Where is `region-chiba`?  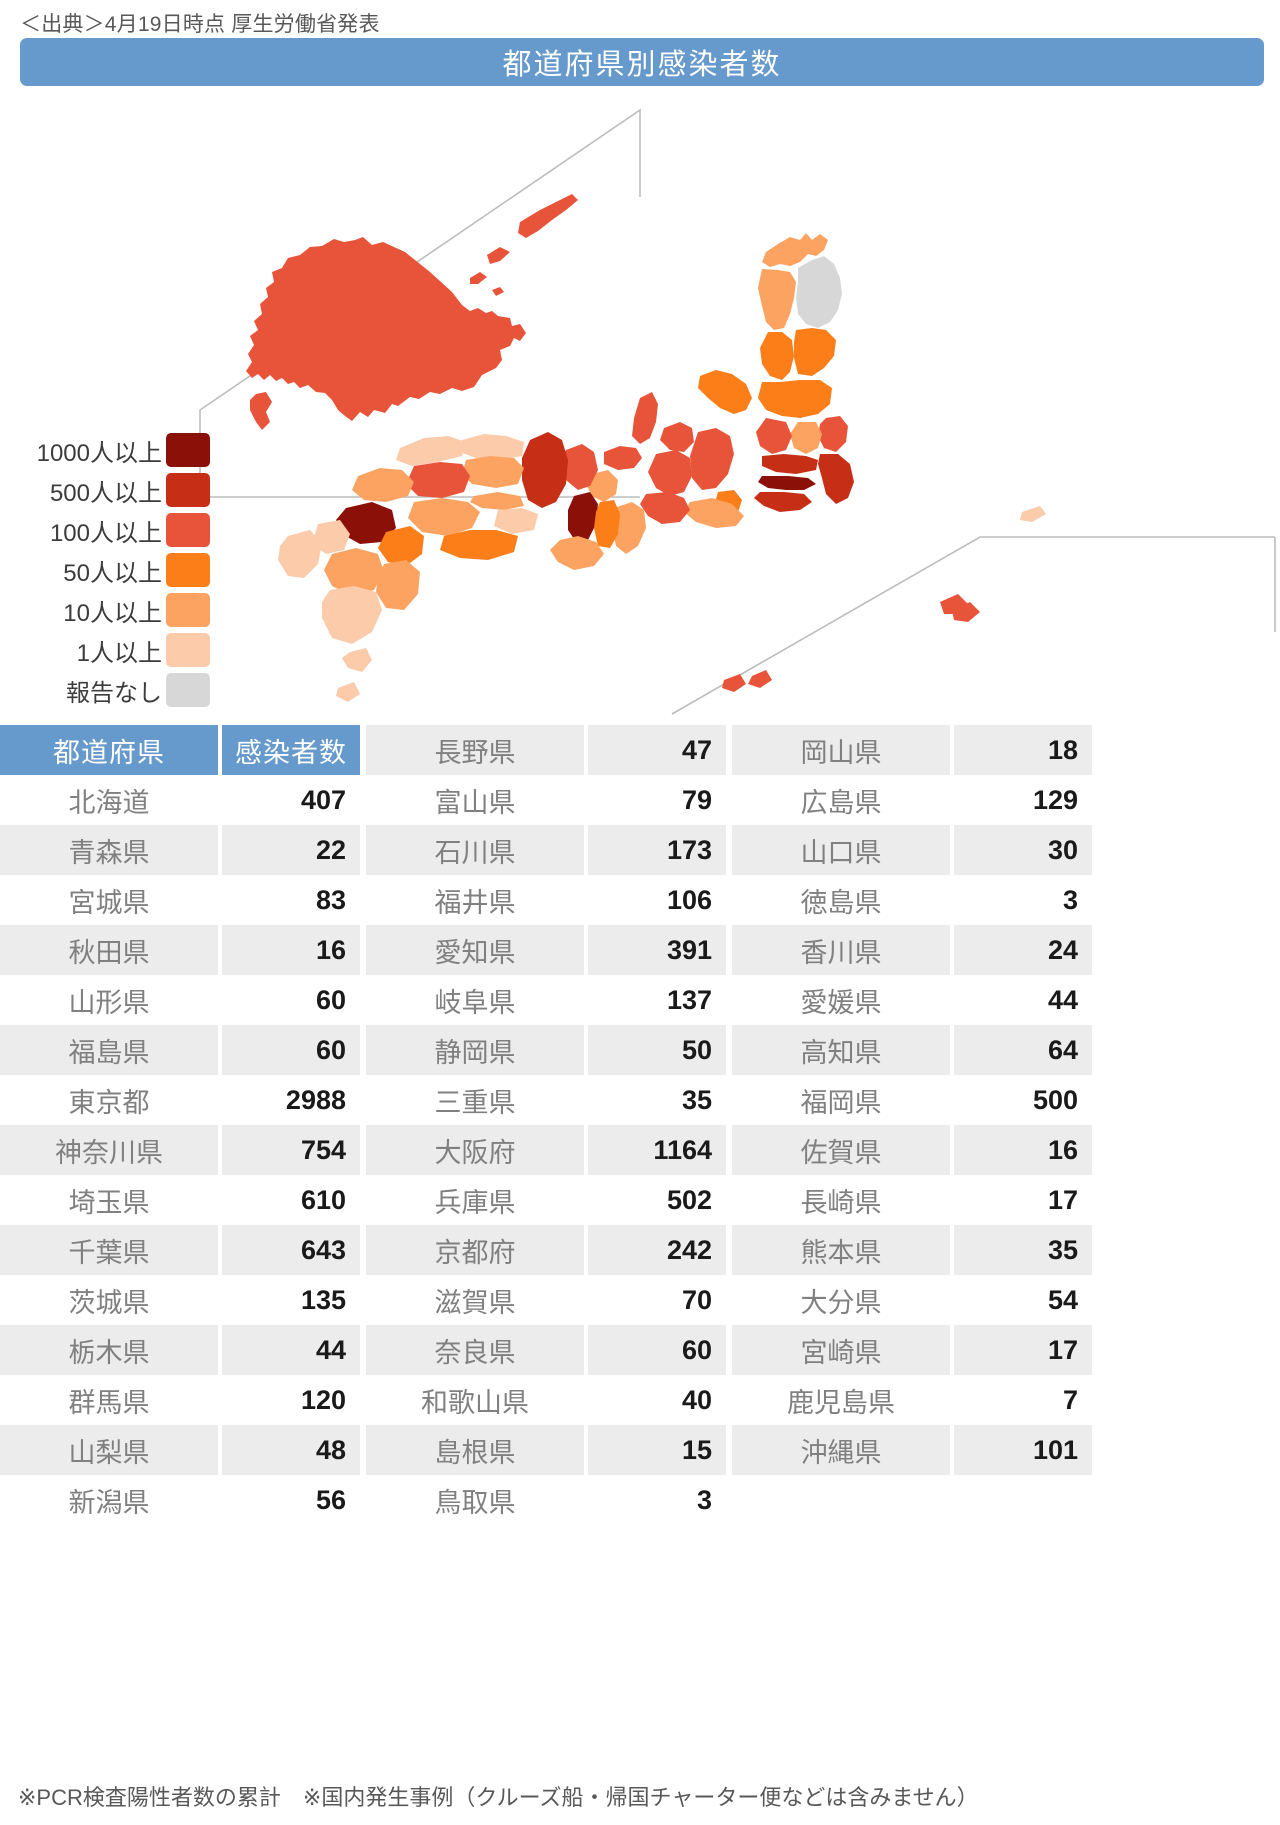 region-chiba is located at coordinates (836, 479).